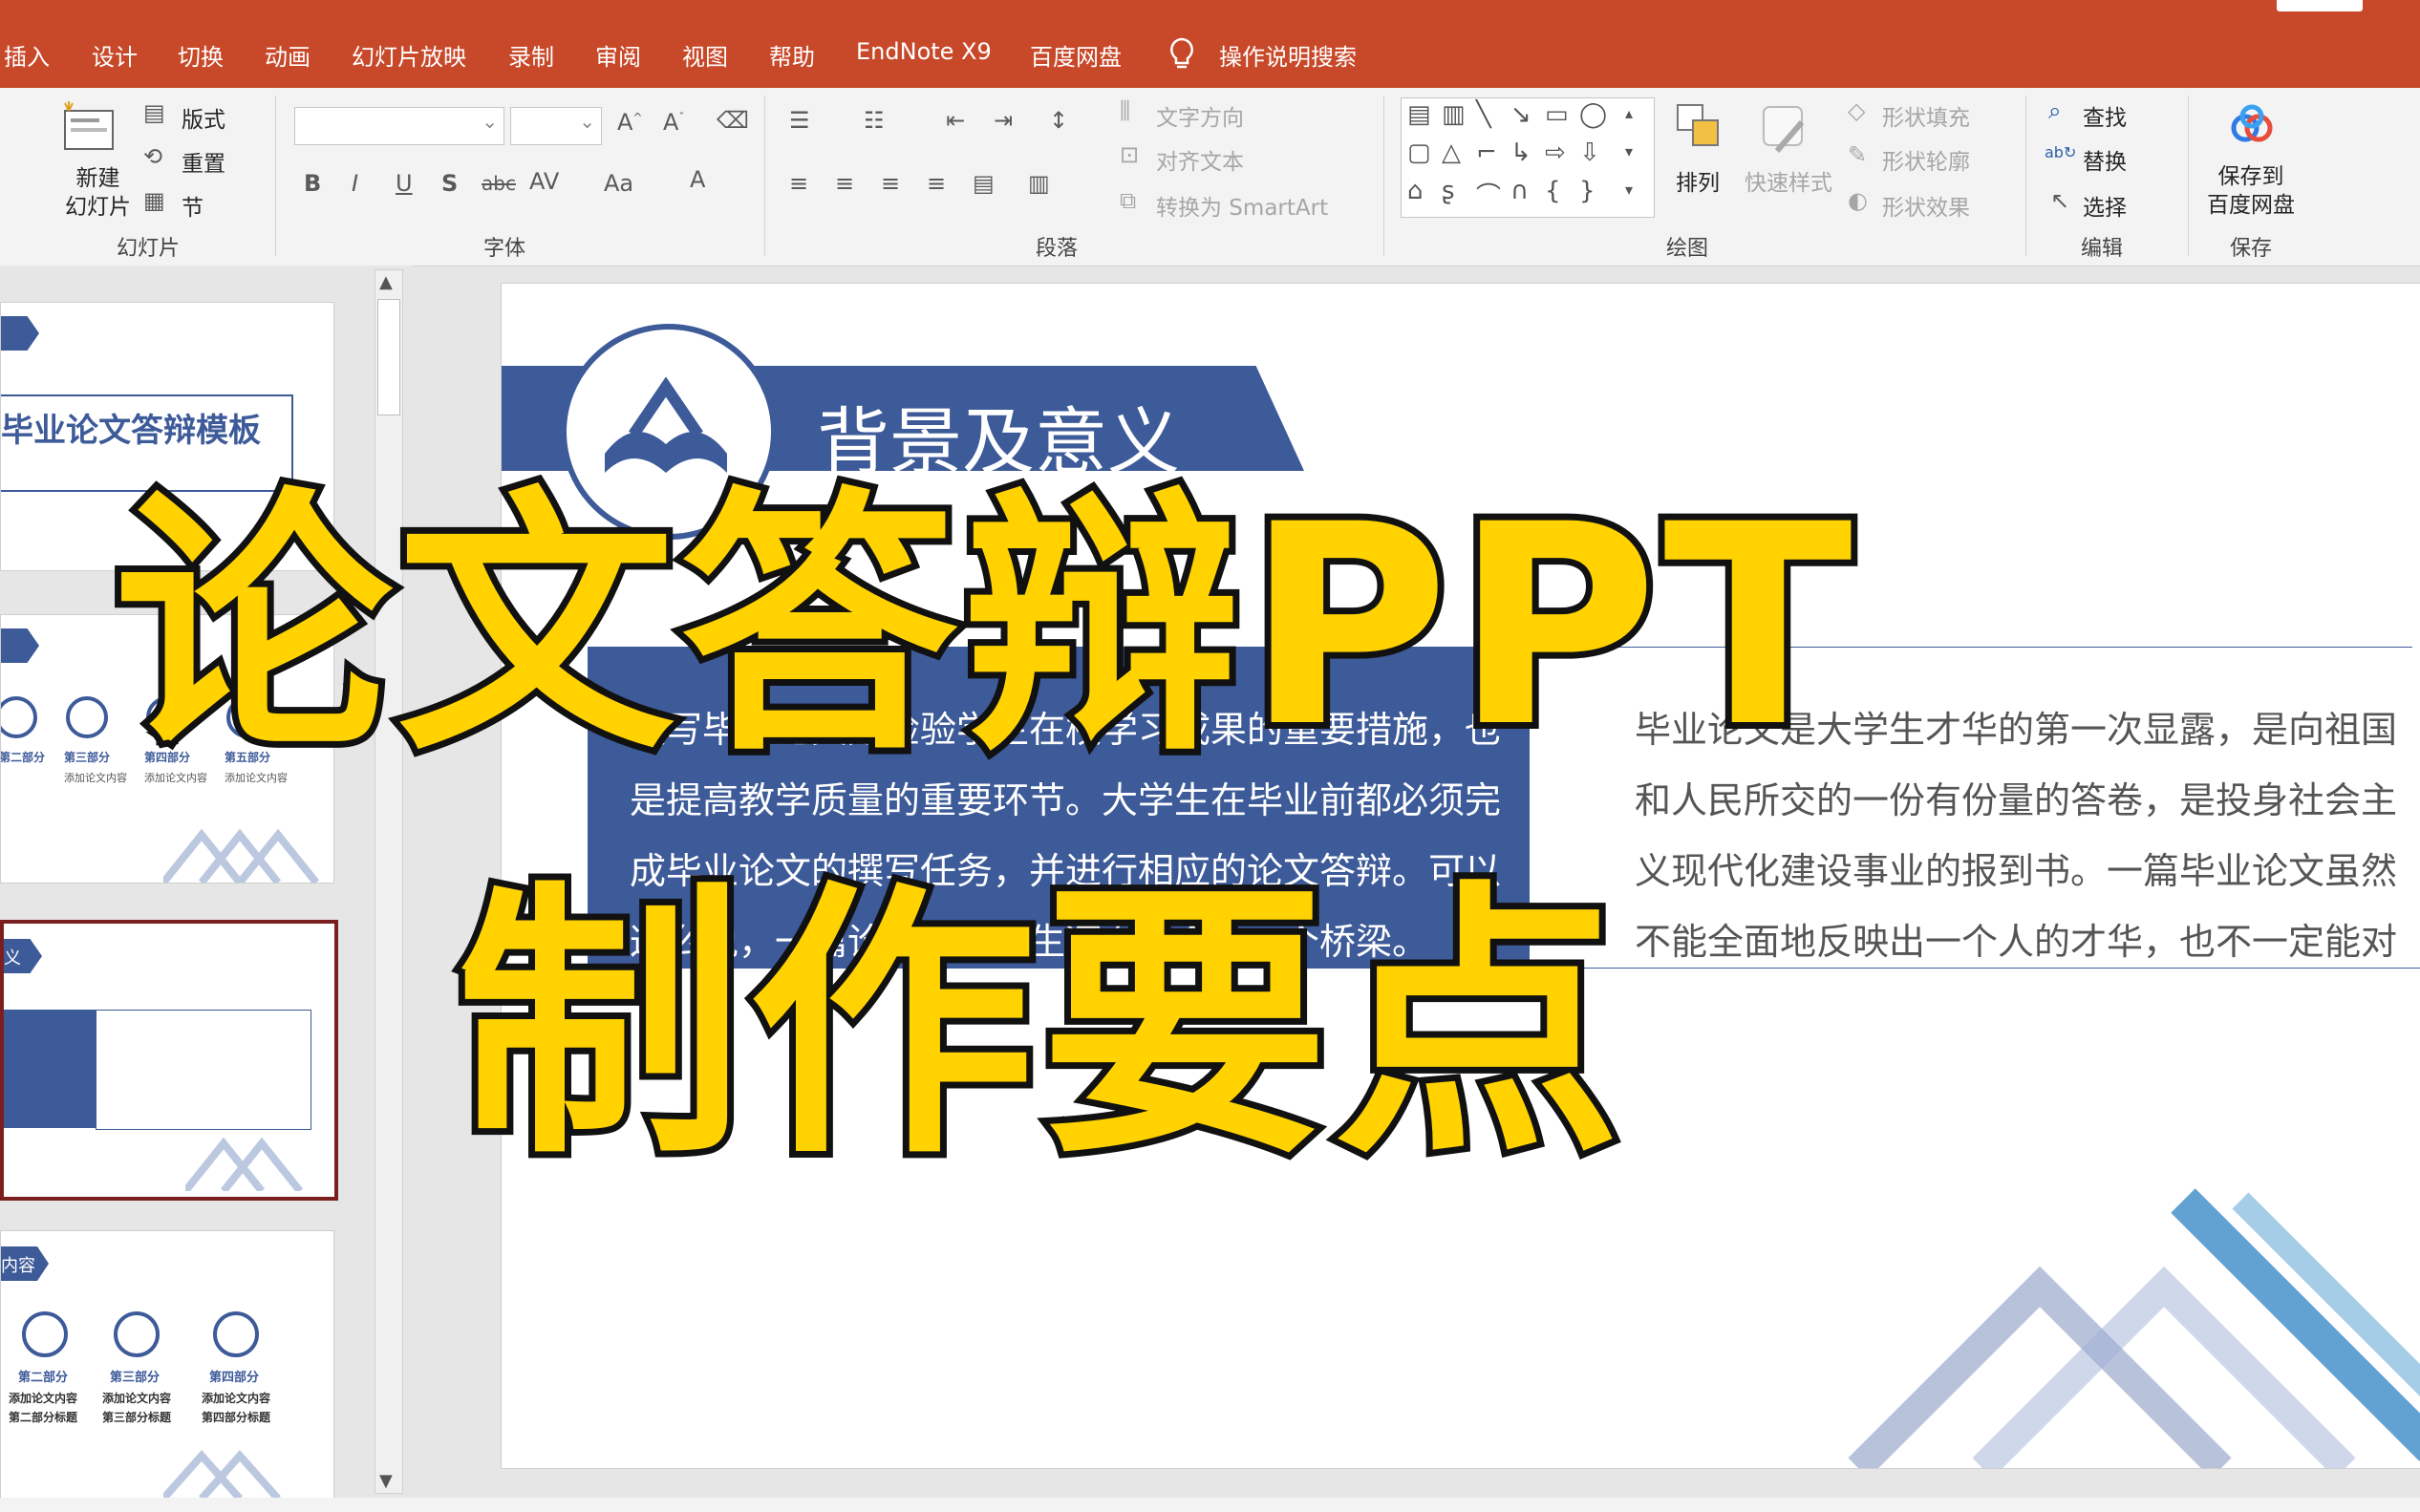 This screenshot has height=1512, width=2420. What do you see at coordinates (1200, 115) in the screenshot?
I see `text-direction-button: 文字方向` at bounding box center [1200, 115].